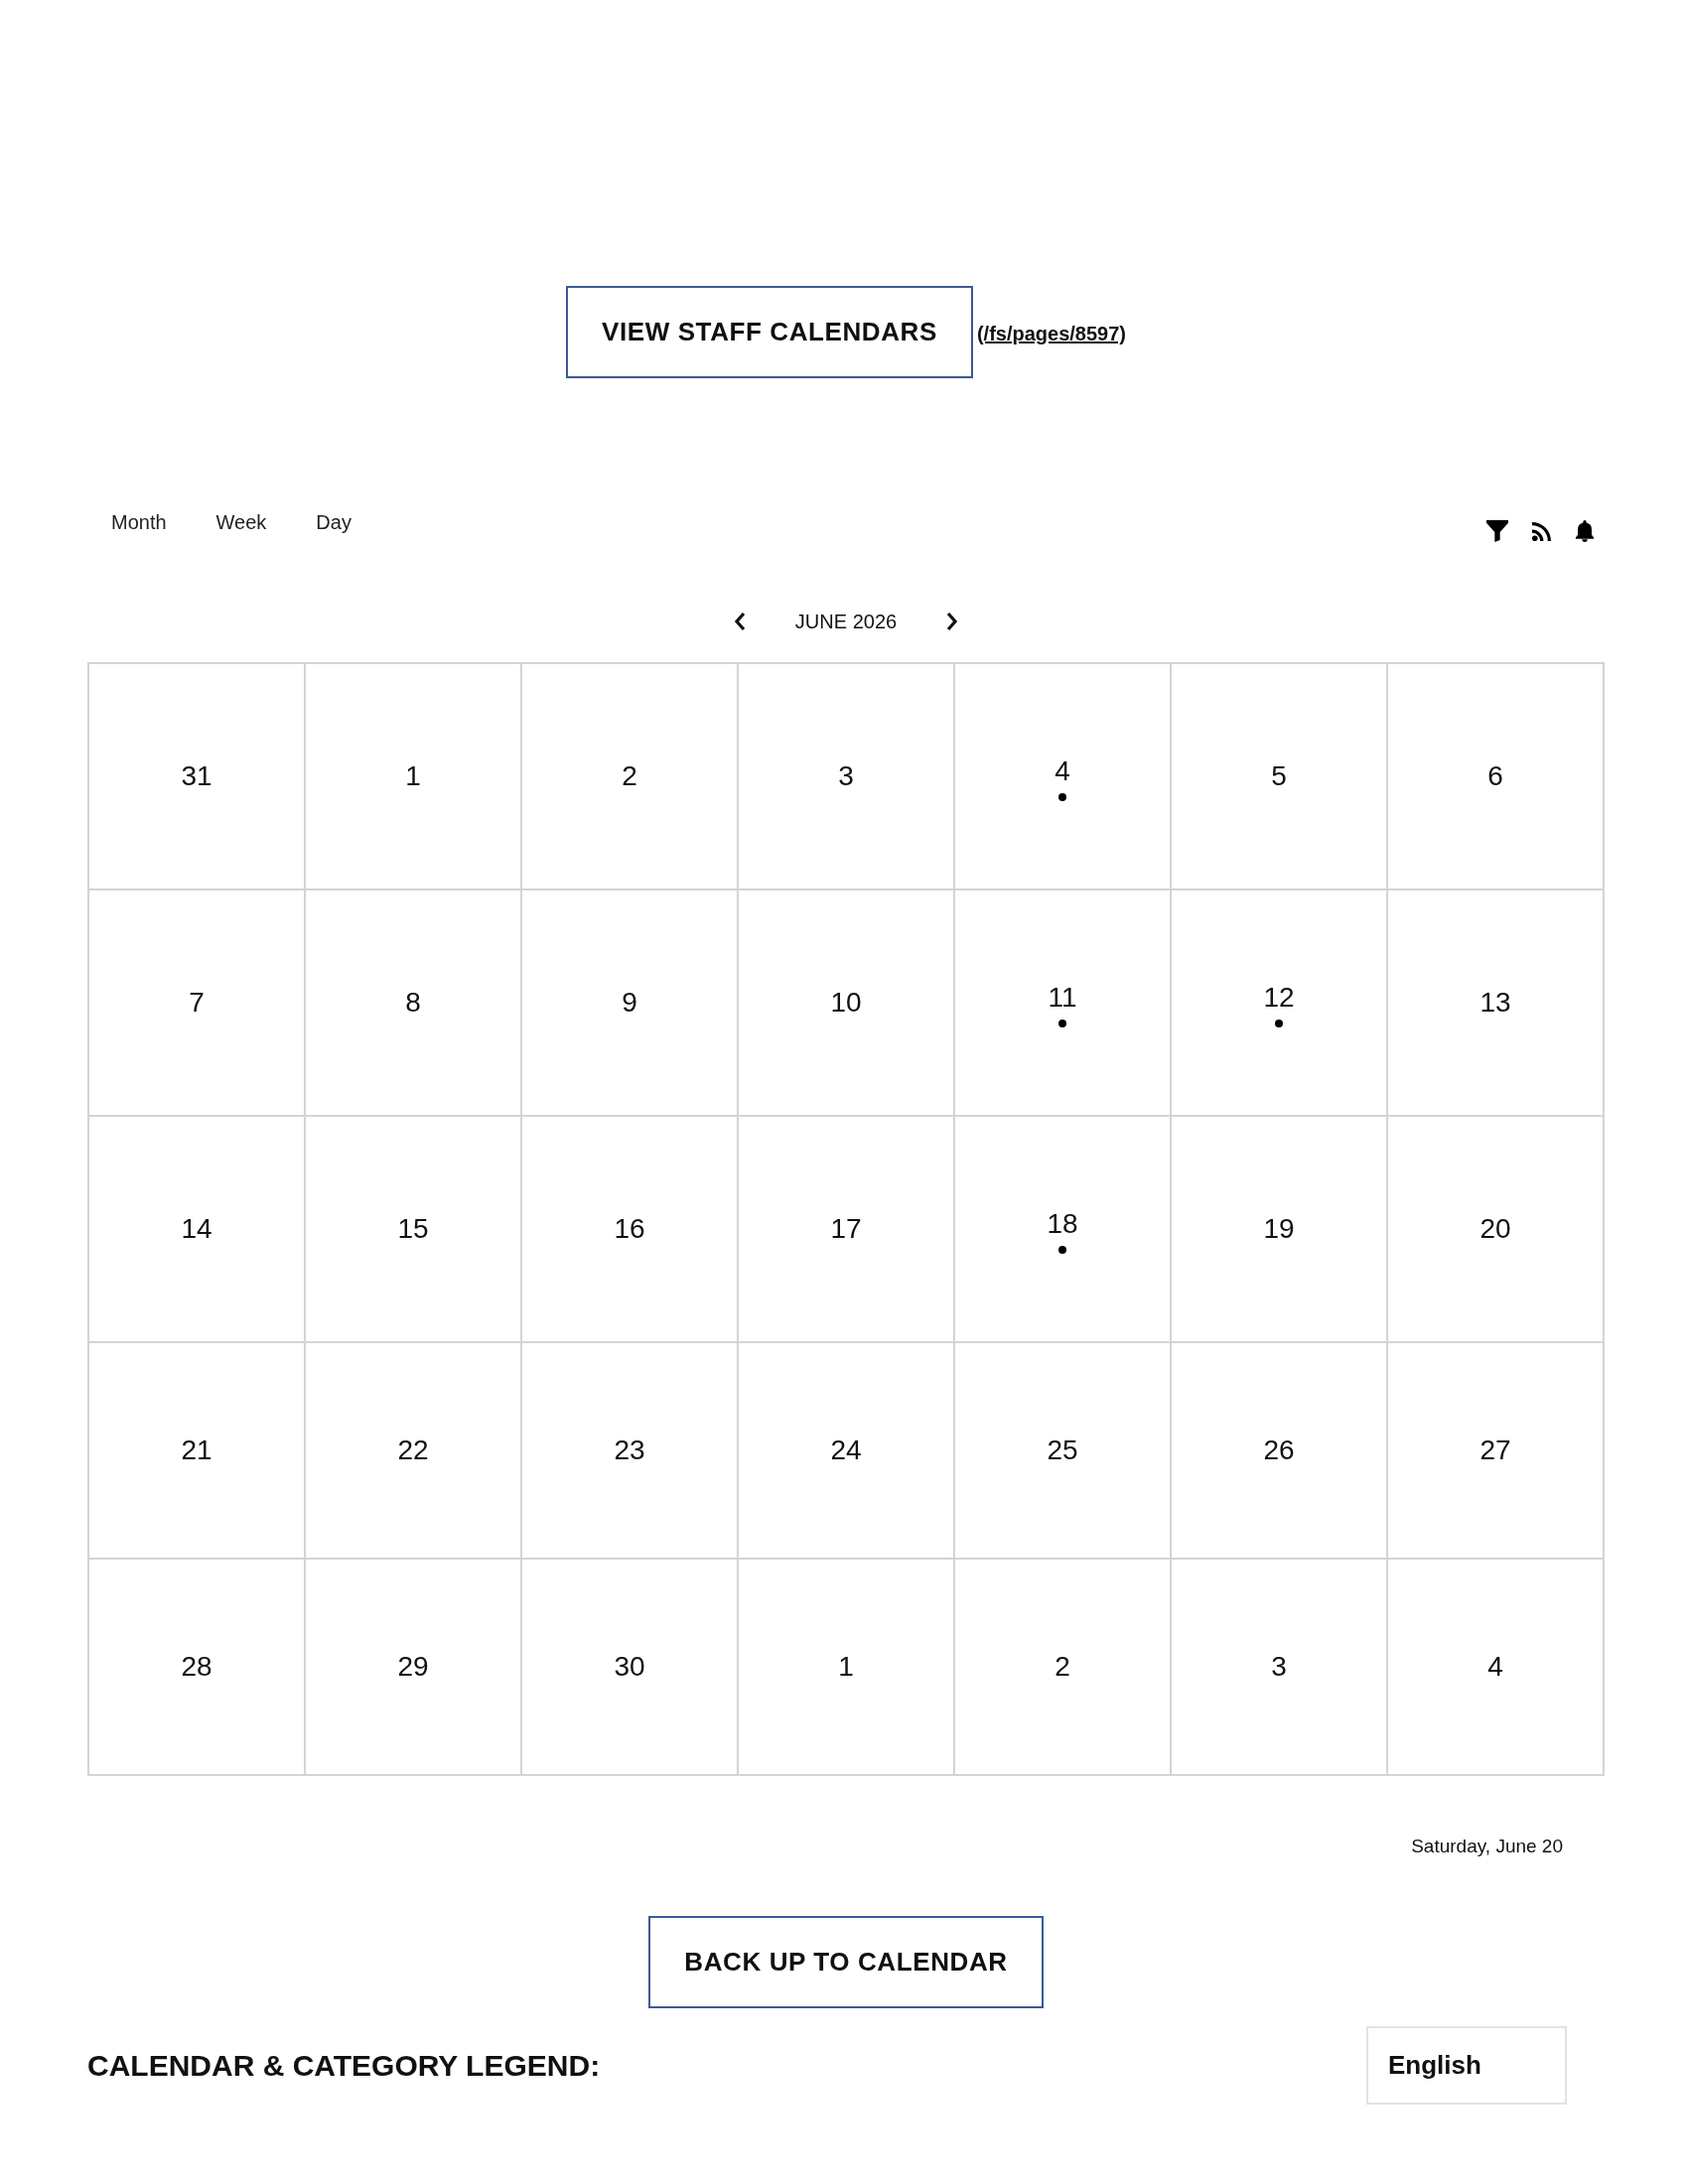  What do you see at coordinates (241, 522) in the screenshot?
I see `view-tab: Week` at bounding box center [241, 522].